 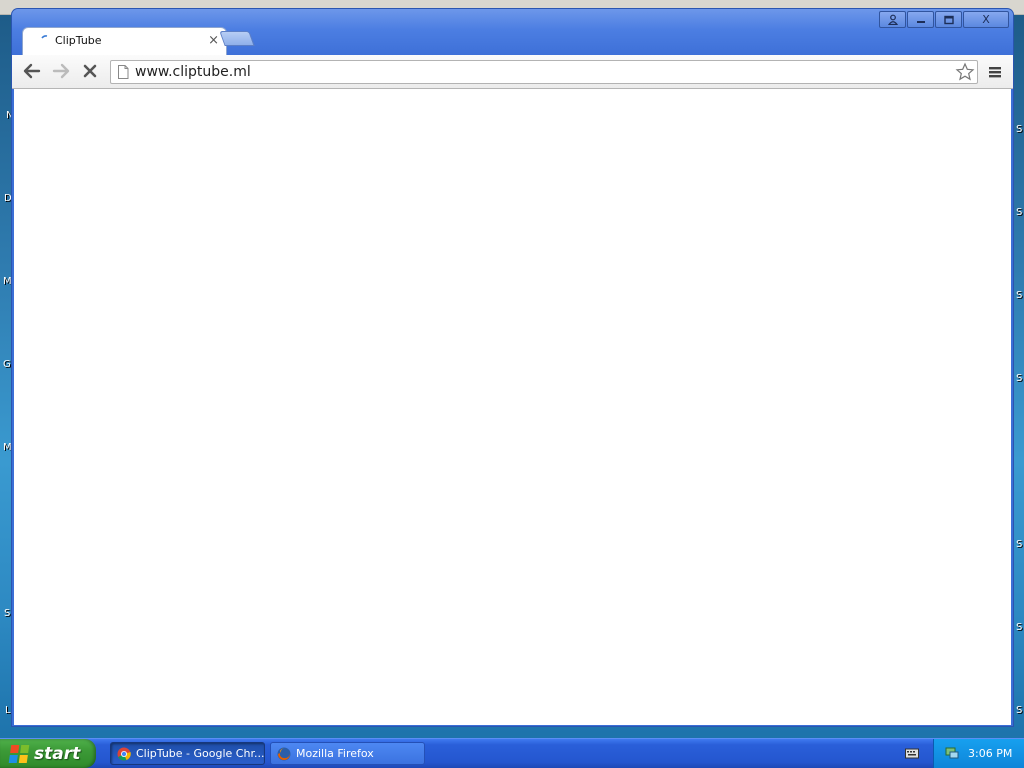 I want to click on hamburger-menu-icon, so click(x=995, y=72).